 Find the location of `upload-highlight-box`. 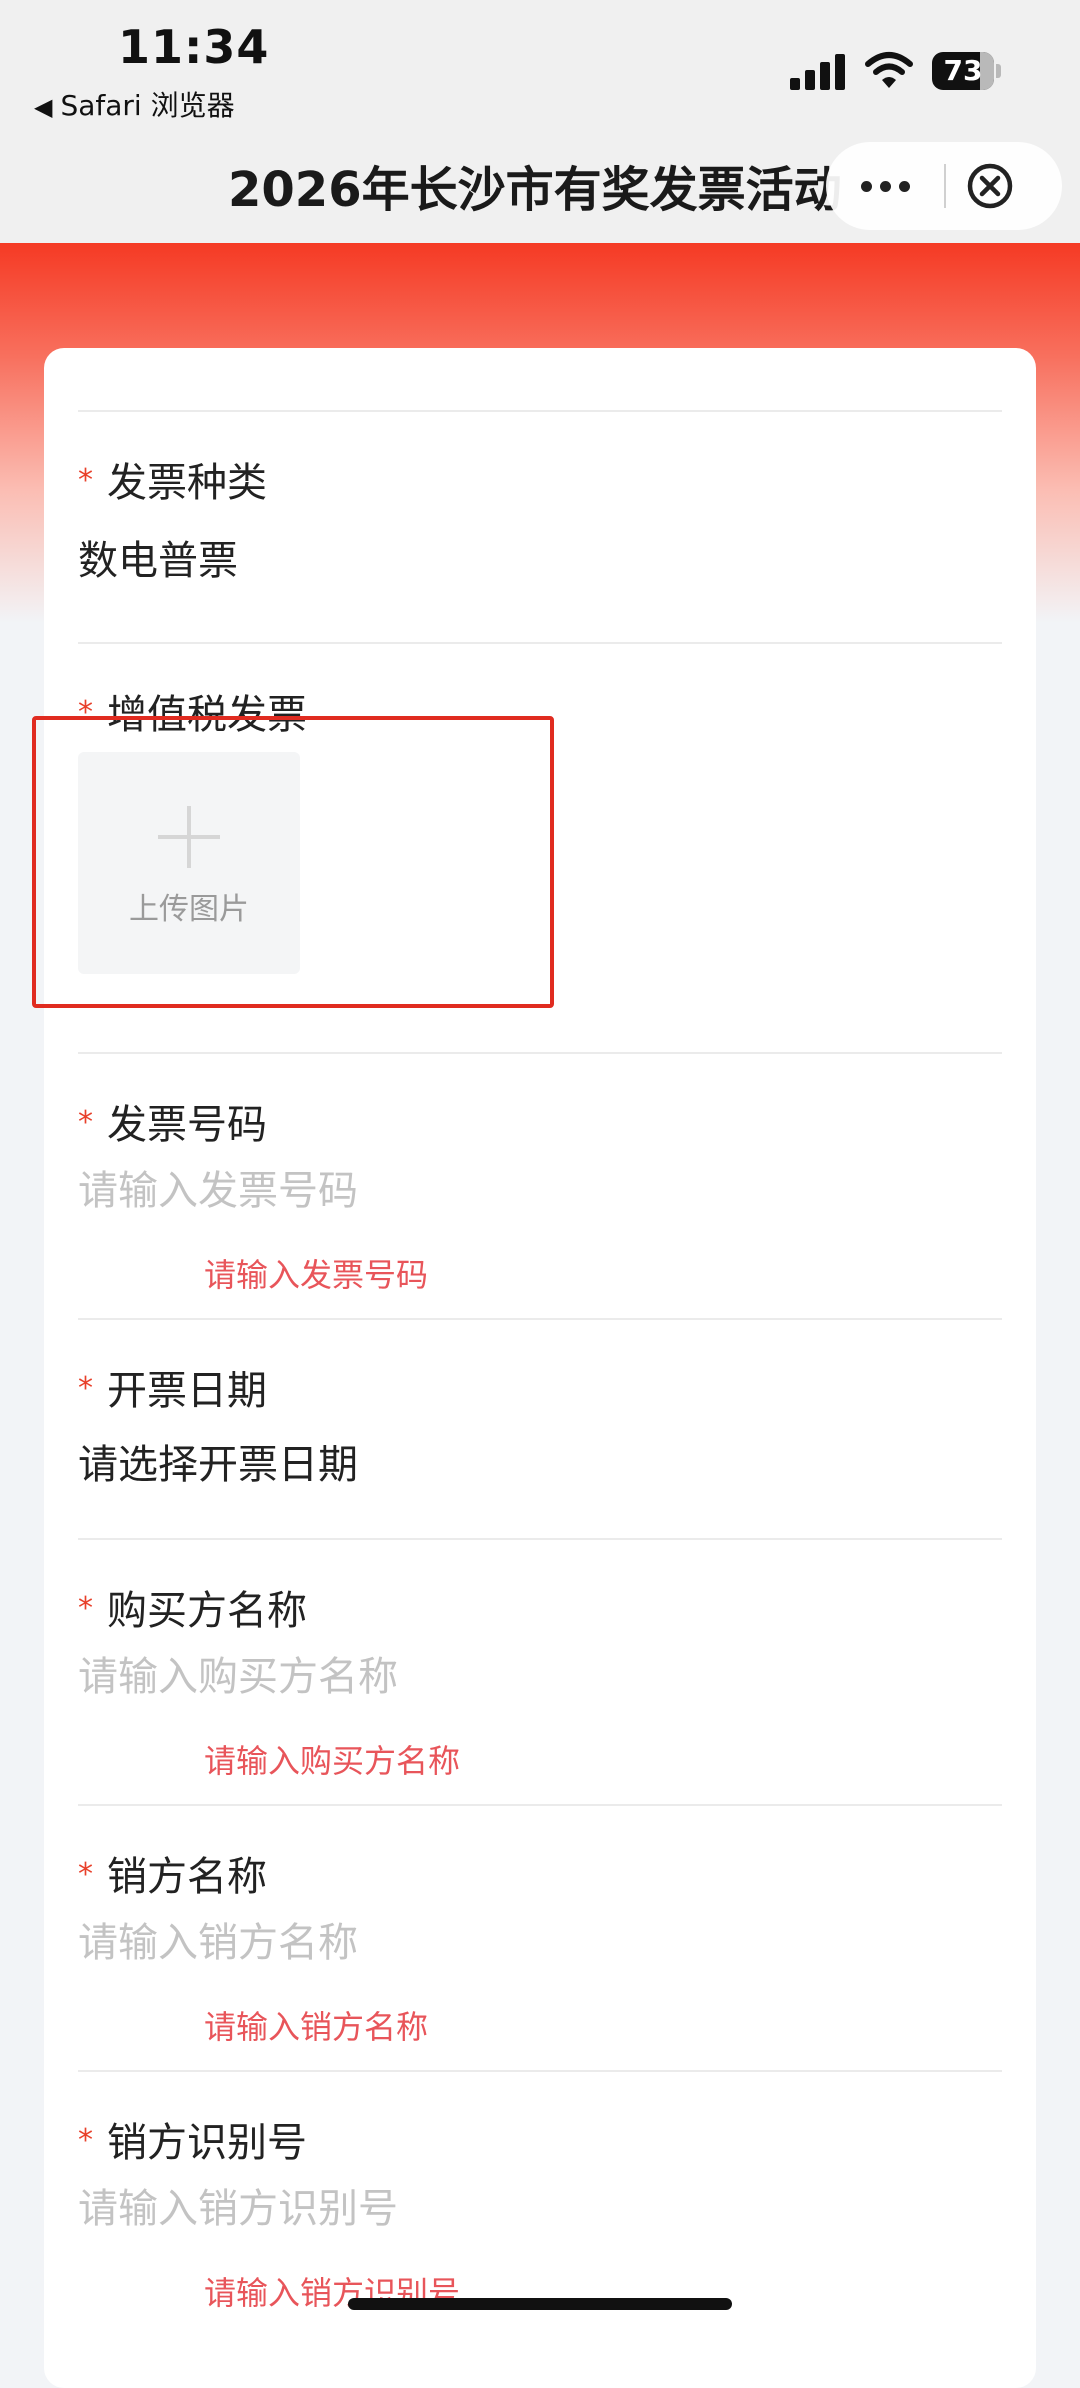

upload-highlight-box is located at coordinates (293, 862).